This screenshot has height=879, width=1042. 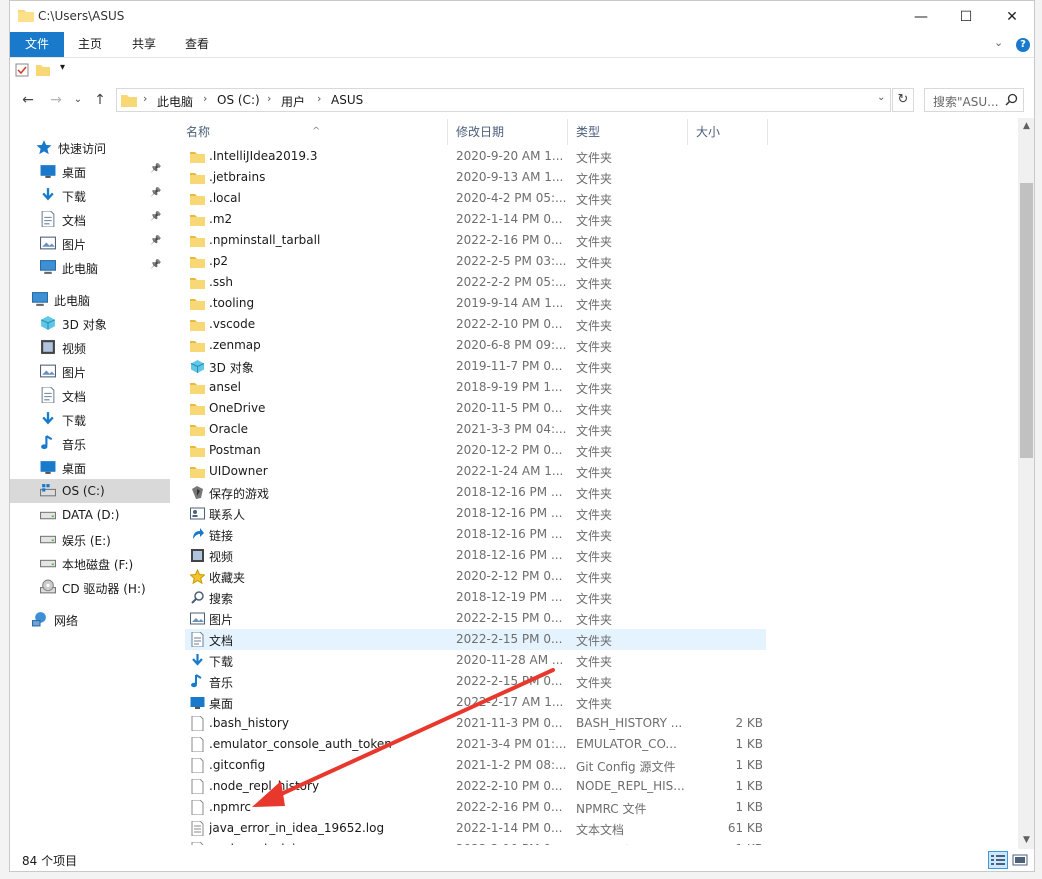 I want to click on tab-view: 查看, so click(x=197, y=44).